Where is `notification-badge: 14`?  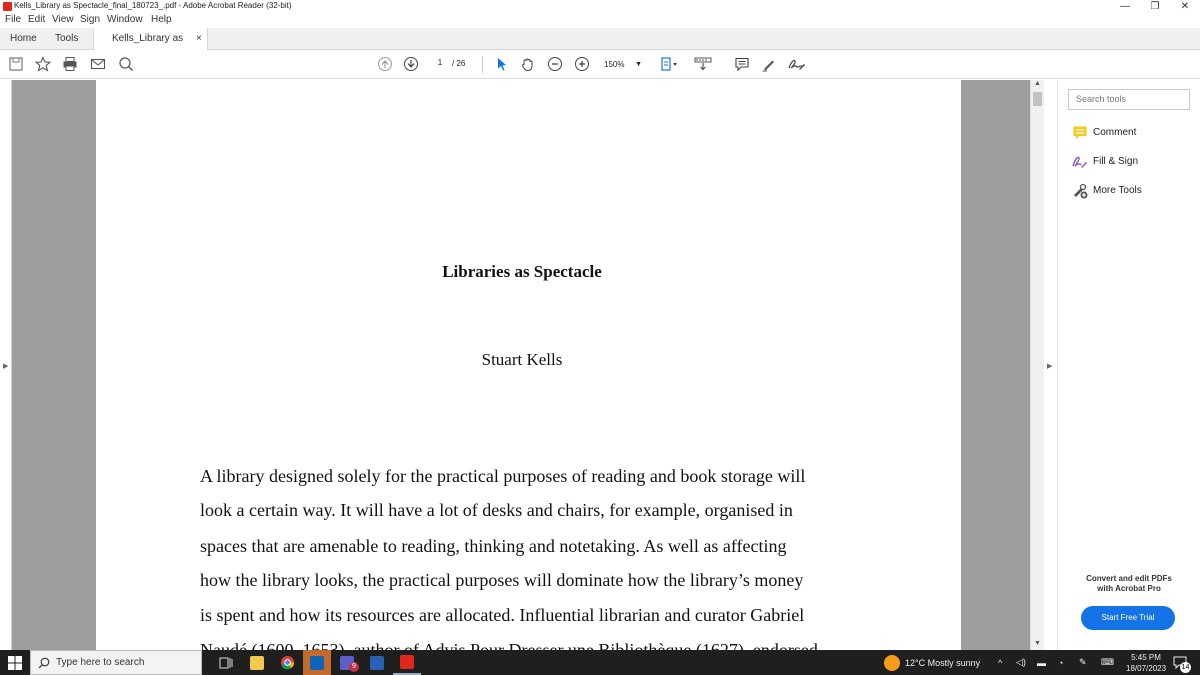 notification-badge: 14 is located at coordinates (1185, 667).